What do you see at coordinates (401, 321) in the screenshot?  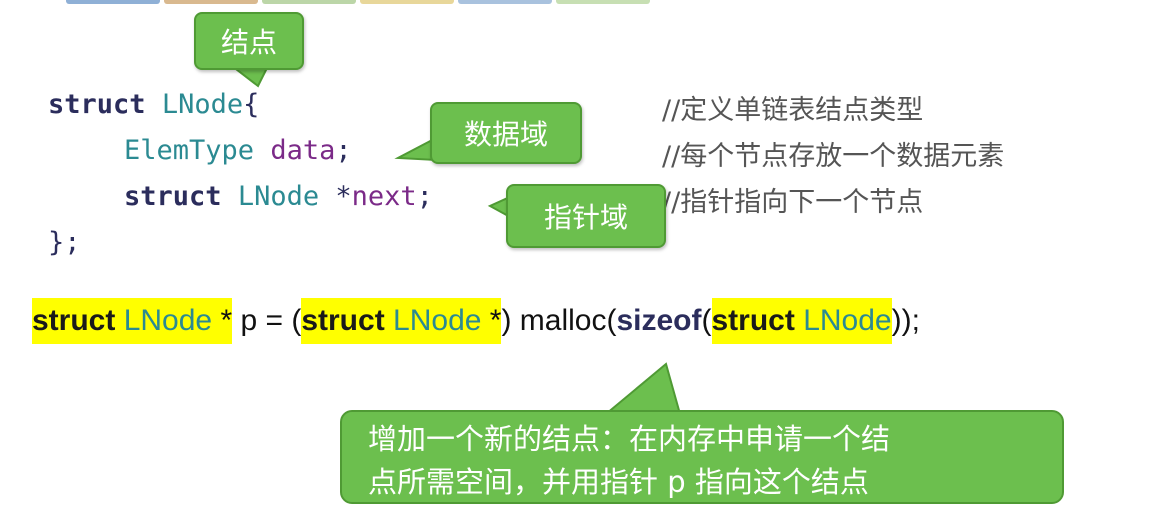 I see `highlight-struct-2: struct LNode *` at bounding box center [401, 321].